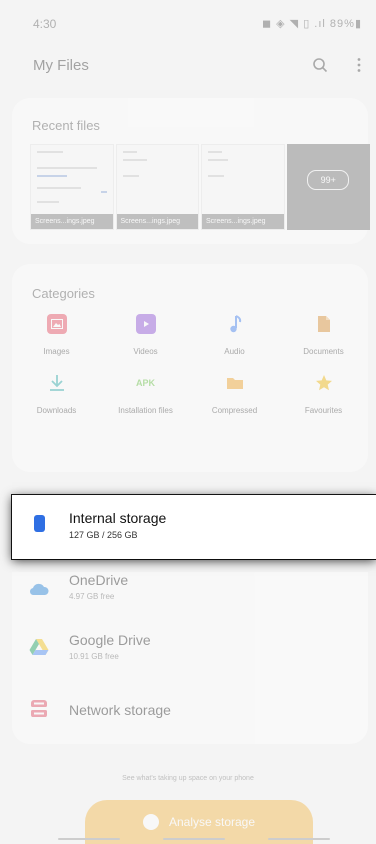 This screenshot has width=376, height=844. Describe the element at coordinates (45, 24) in the screenshot. I see `status-time: 4:30` at that location.